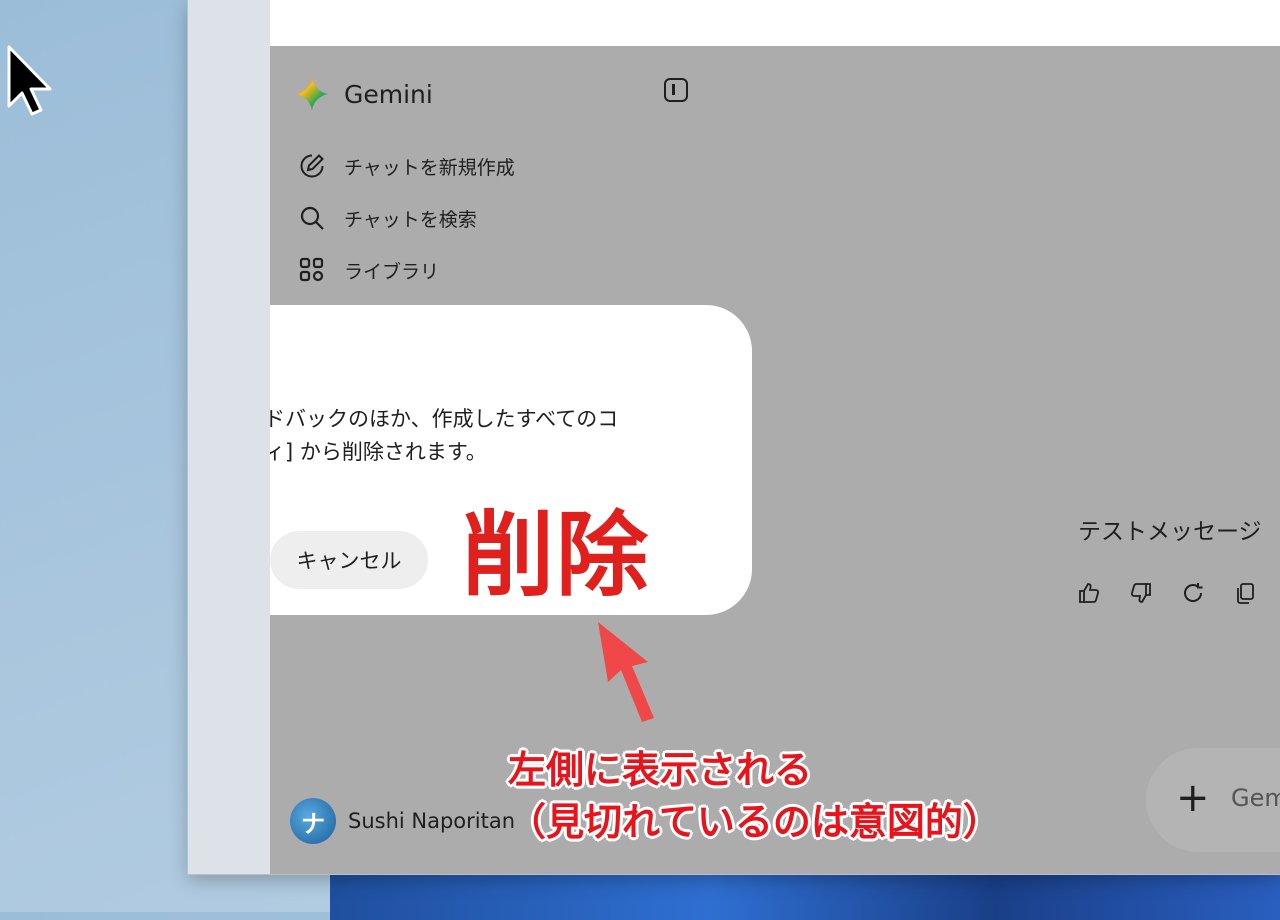  I want to click on dialog-message-line: ィ] から削除されます。, so click(378, 452).